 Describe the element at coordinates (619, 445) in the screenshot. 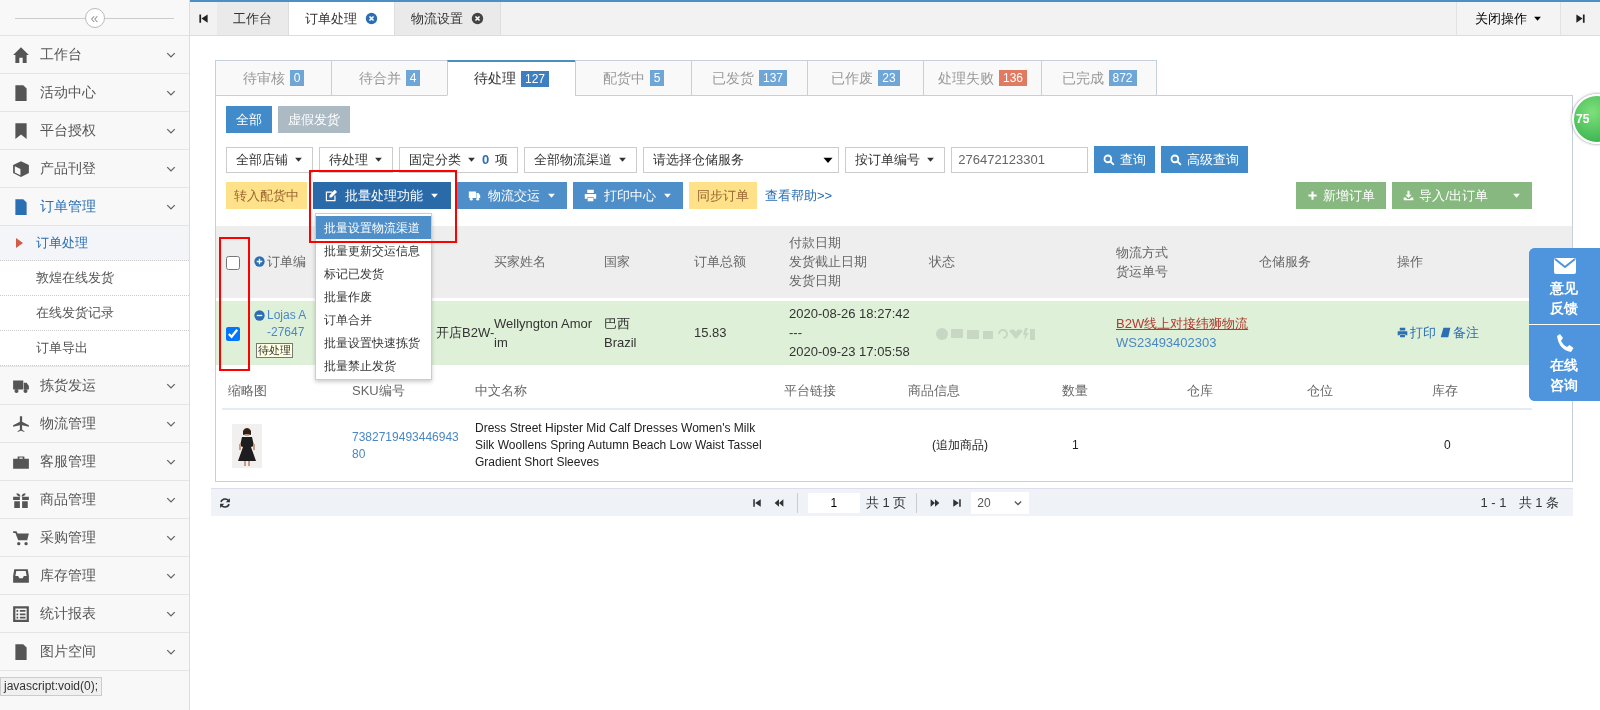

I see `table-cell-text: Dress Street Hipster Mid Calf Dresses Women's Milk Silk Woollens Spring Autumn Beach Low Waist Tassel Gradient Short Sleeves` at that location.